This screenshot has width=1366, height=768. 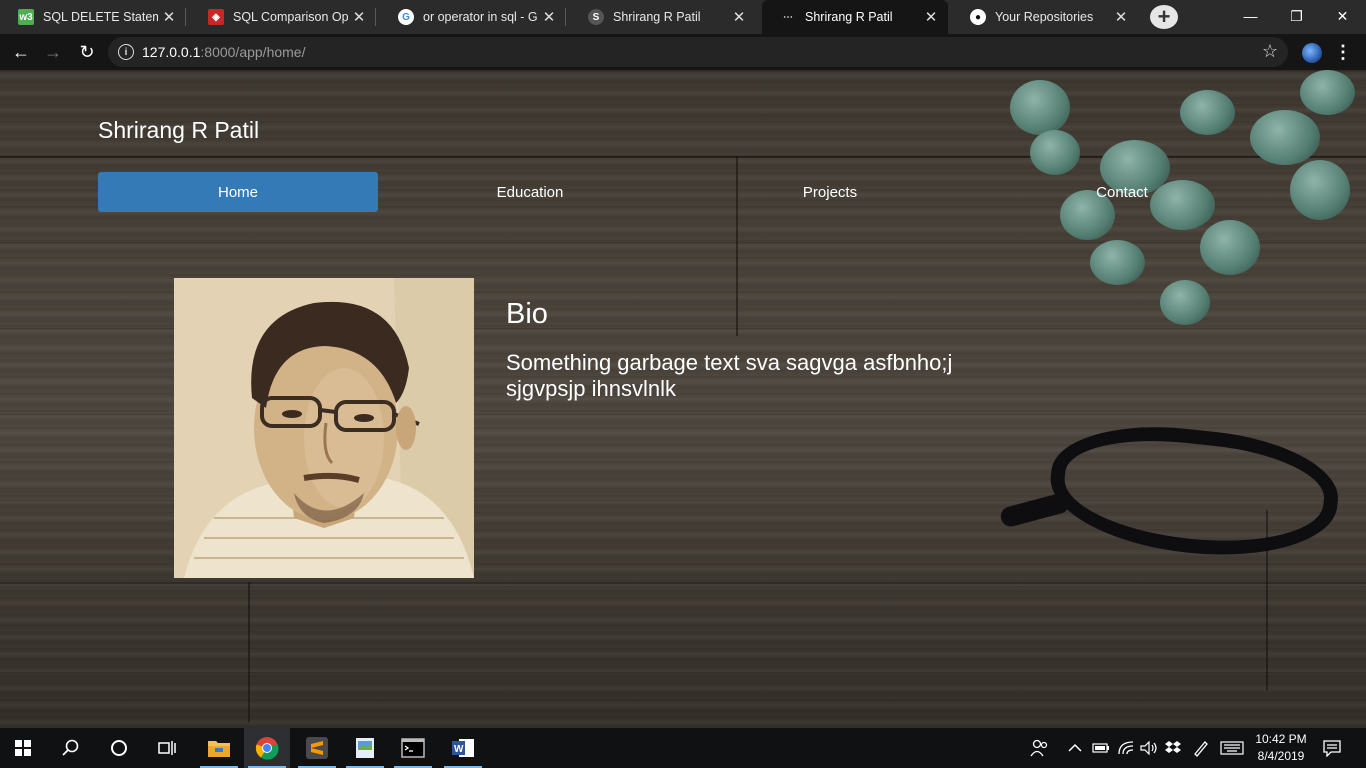 What do you see at coordinates (1232, 748) in the screenshot?
I see `keyboard-icon` at bounding box center [1232, 748].